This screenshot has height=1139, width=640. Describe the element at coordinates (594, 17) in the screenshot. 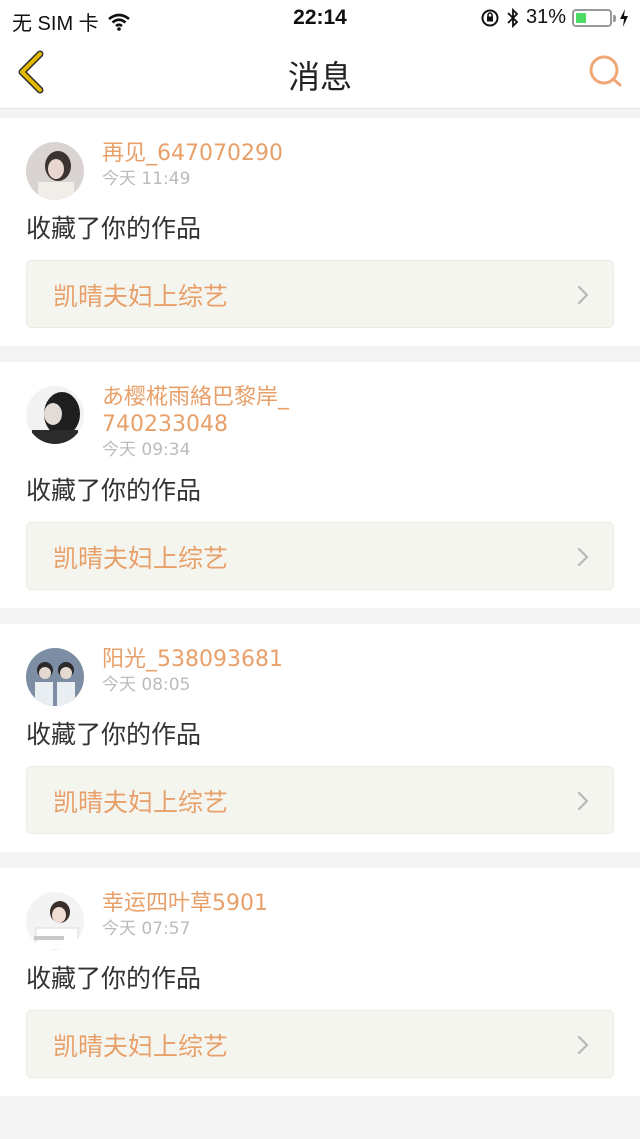

I see `battery-icon` at that location.